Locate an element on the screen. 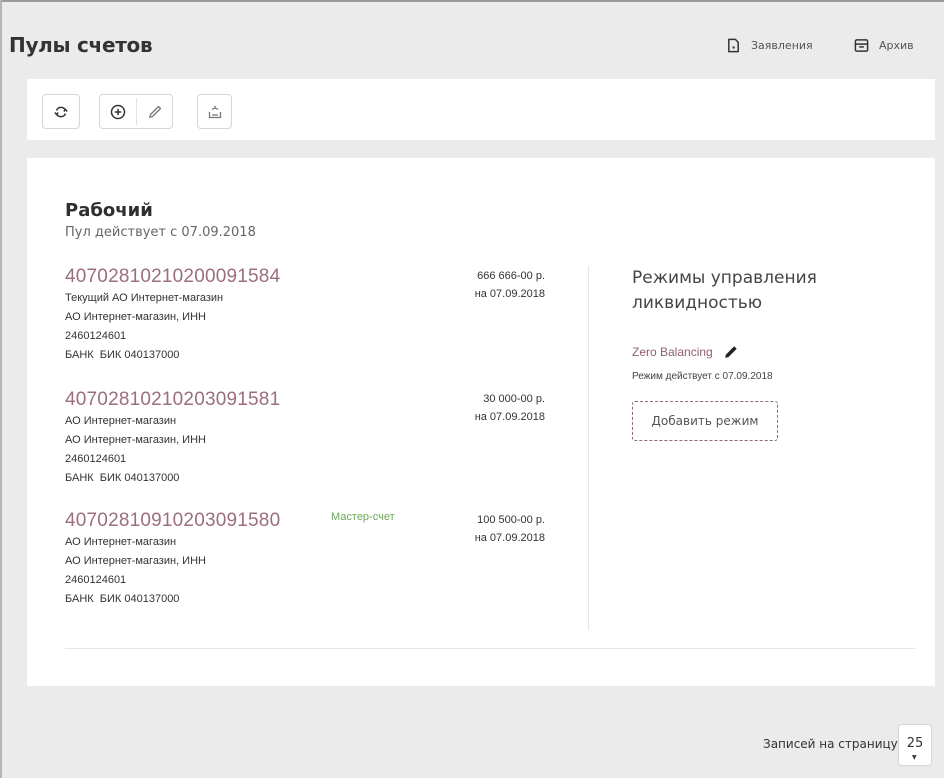 Image resolution: width=944 pixels, height=778 pixels. refresh-button is located at coordinates (61, 111).